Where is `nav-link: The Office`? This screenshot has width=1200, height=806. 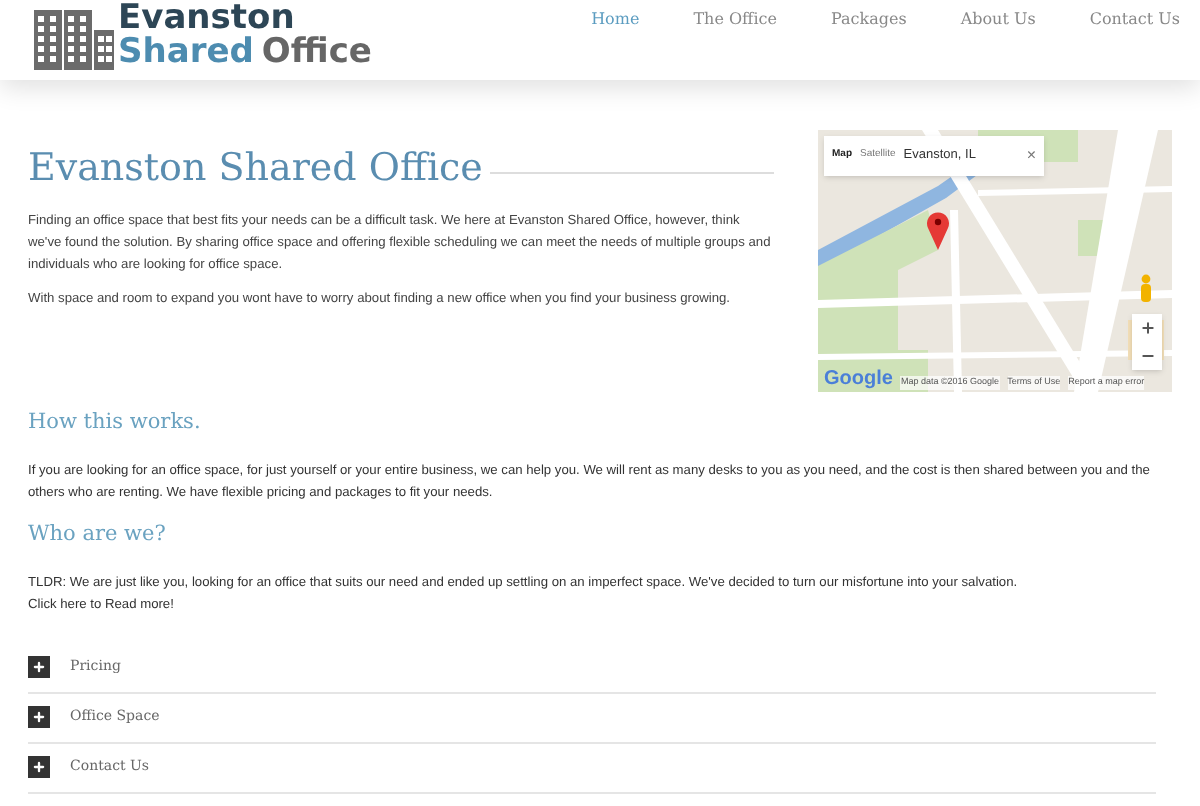
nav-link: The Office is located at coordinates (735, 20).